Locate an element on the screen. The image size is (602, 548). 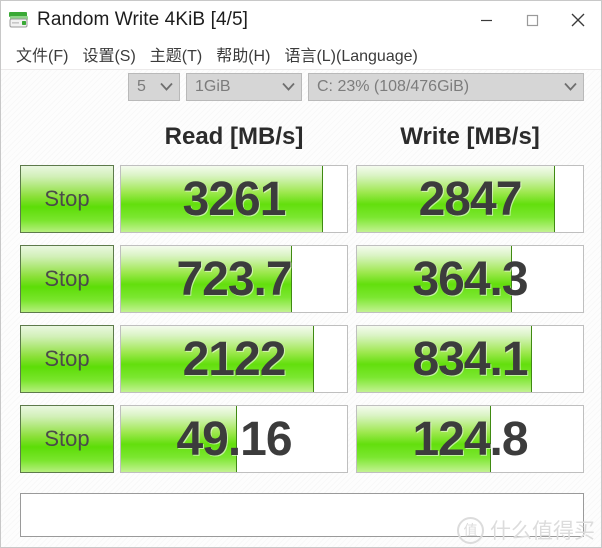
read-result-row-2: 723.7 is located at coordinates (234, 279).